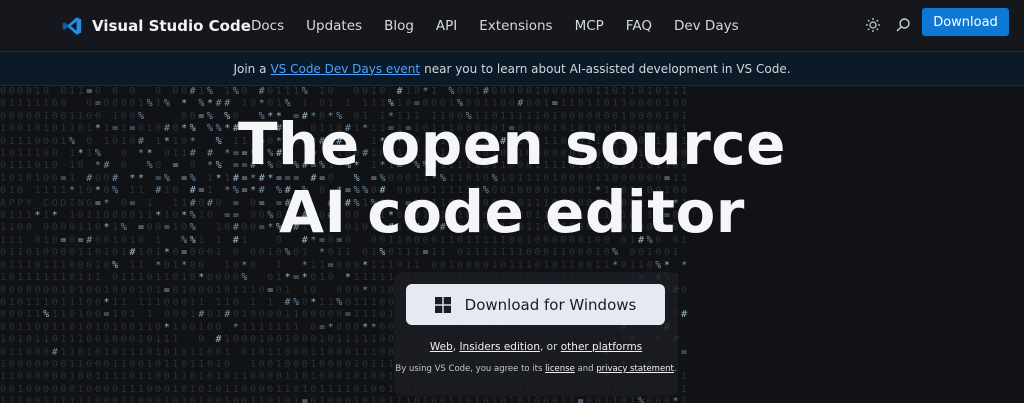 Image resolution: width=1024 pixels, height=403 pixels. Describe the element at coordinates (334, 26) in the screenshot. I see `nav-link-updates: Updates` at that location.